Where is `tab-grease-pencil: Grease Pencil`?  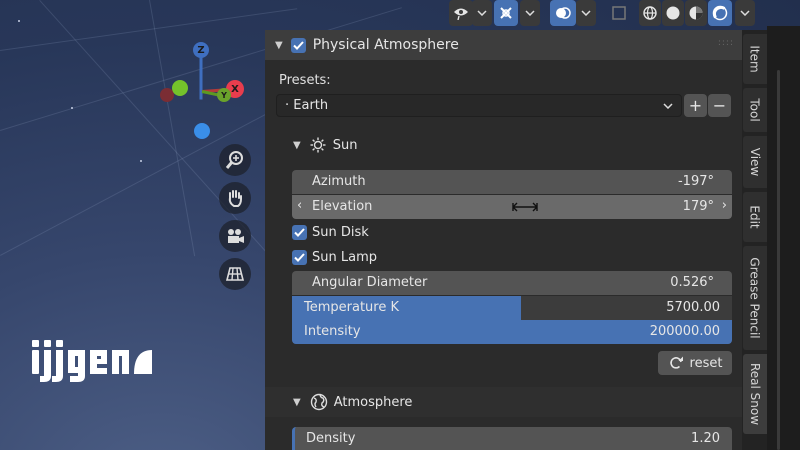 tab-grease-pencil: Grease Pencil is located at coordinates (755, 298).